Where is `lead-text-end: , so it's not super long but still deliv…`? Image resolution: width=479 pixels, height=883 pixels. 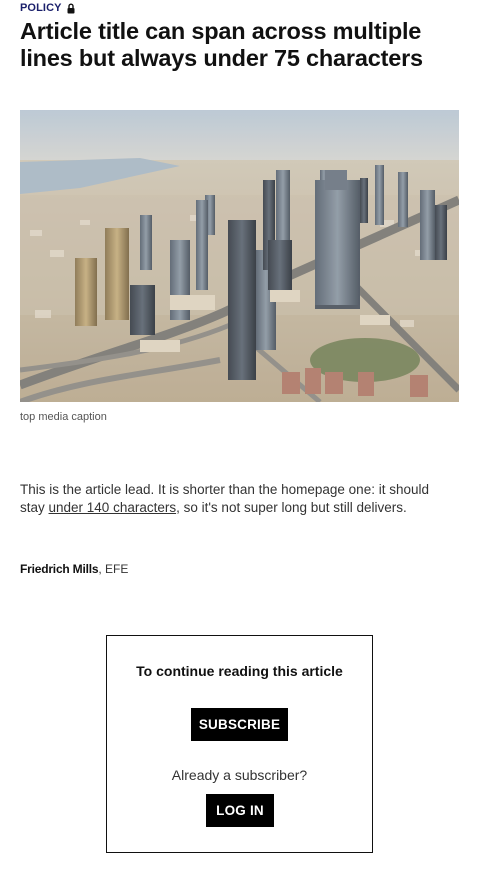
lead-text-end: , so it's not super long but still deliv… is located at coordinates (291, 507).